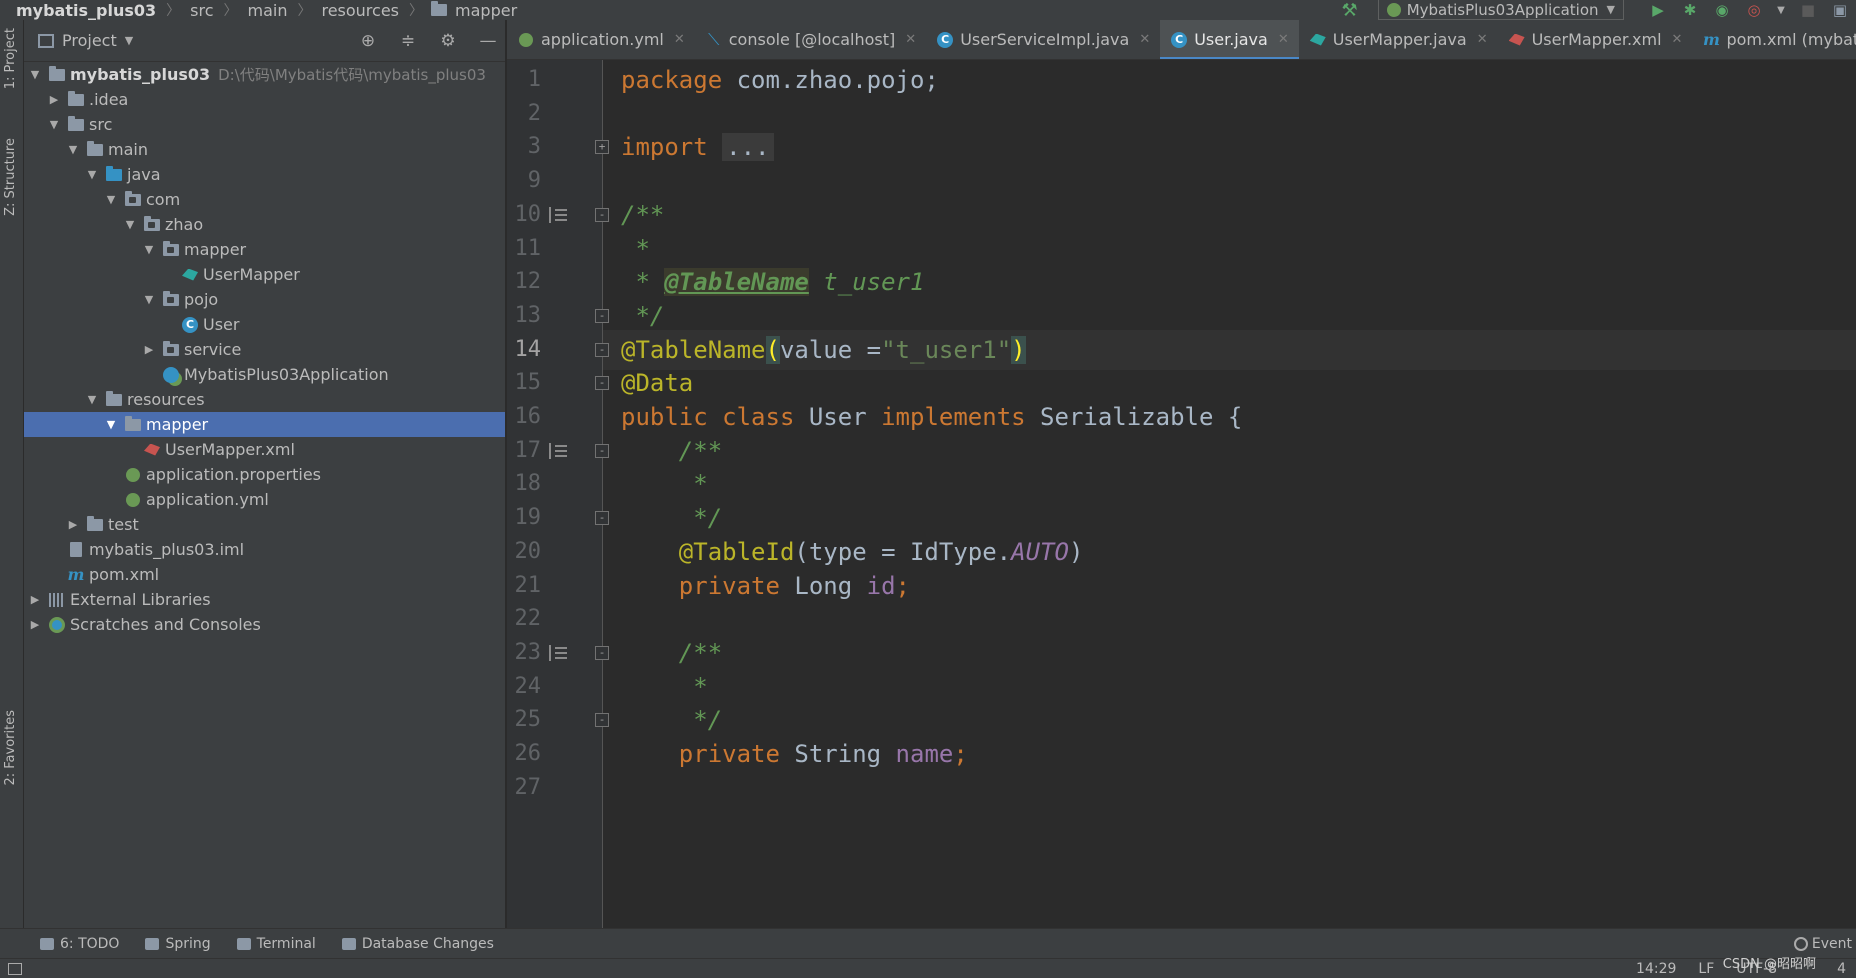 Image resolution: width=1856 pixels, height=978 pixels. Describe the element at coordinates (1840, 10) in the screenshot. I see `project-structure-icon: ▣` at that location.